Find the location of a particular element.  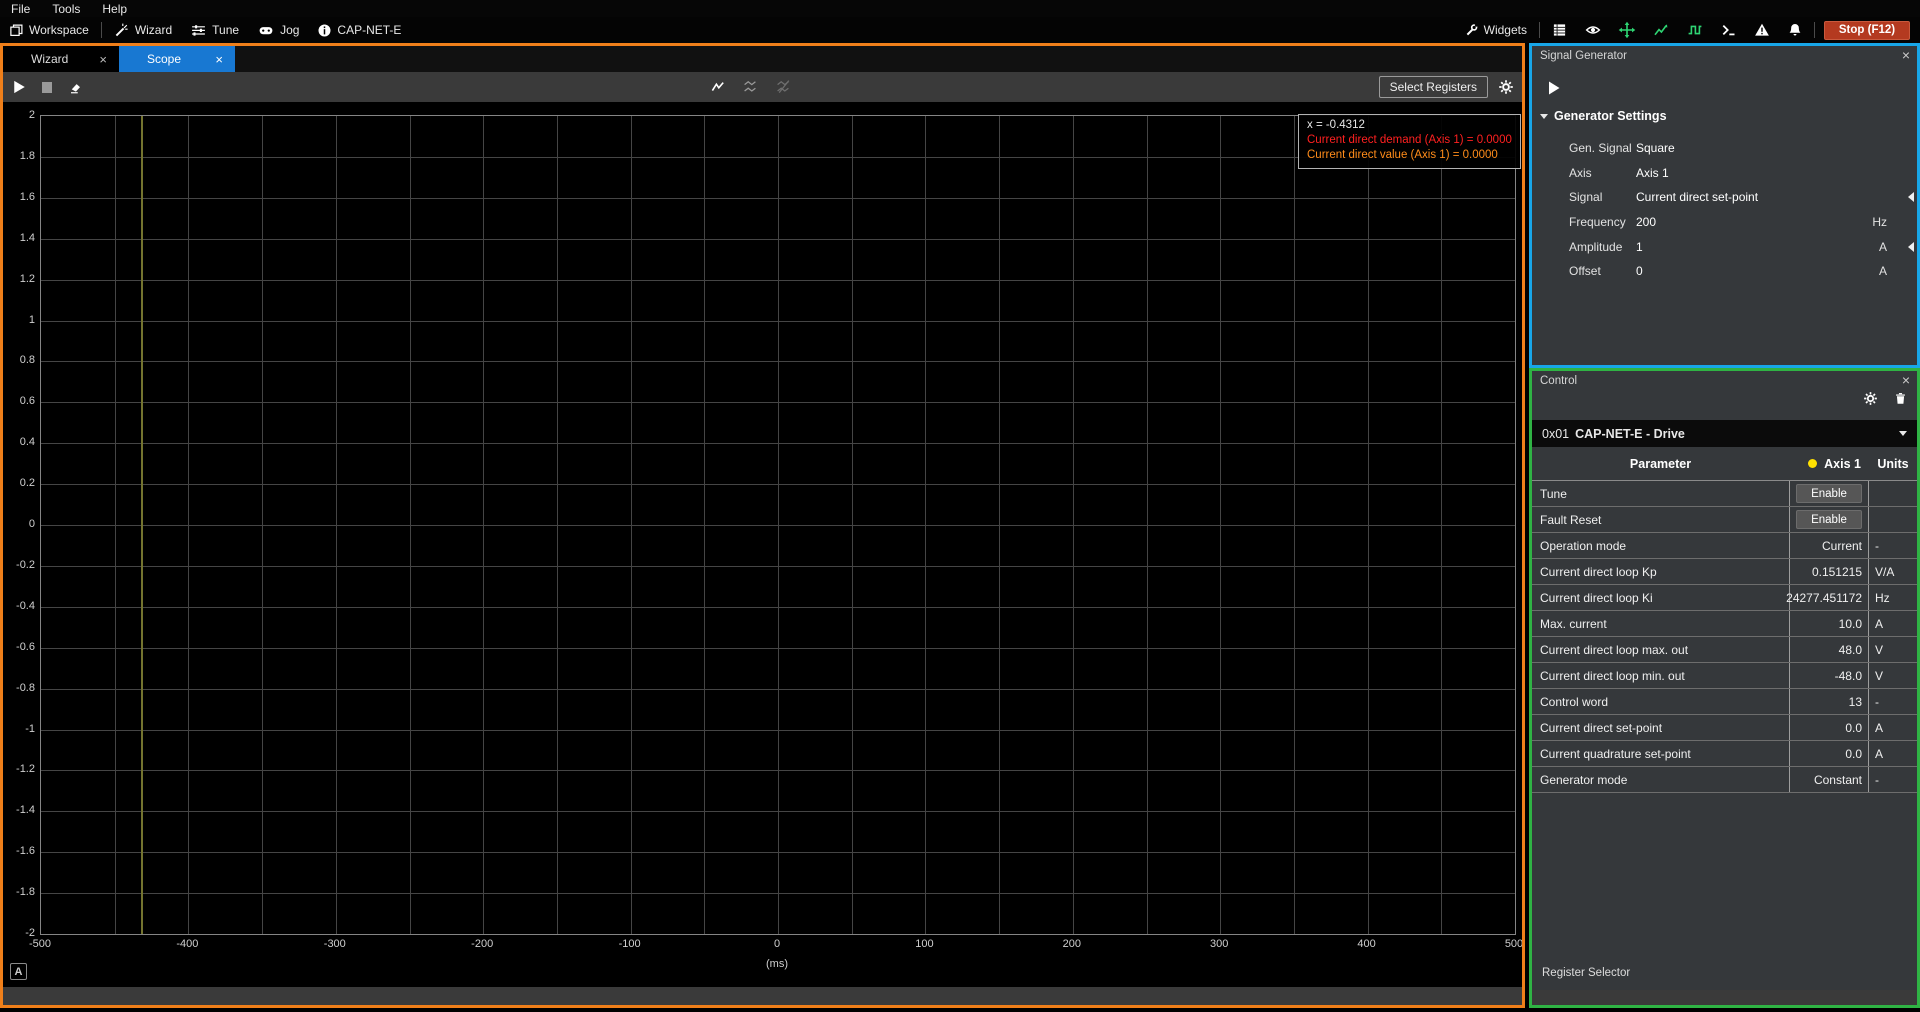

fault-reset-enable-button: Enable is located at coordinates (1829, 519).